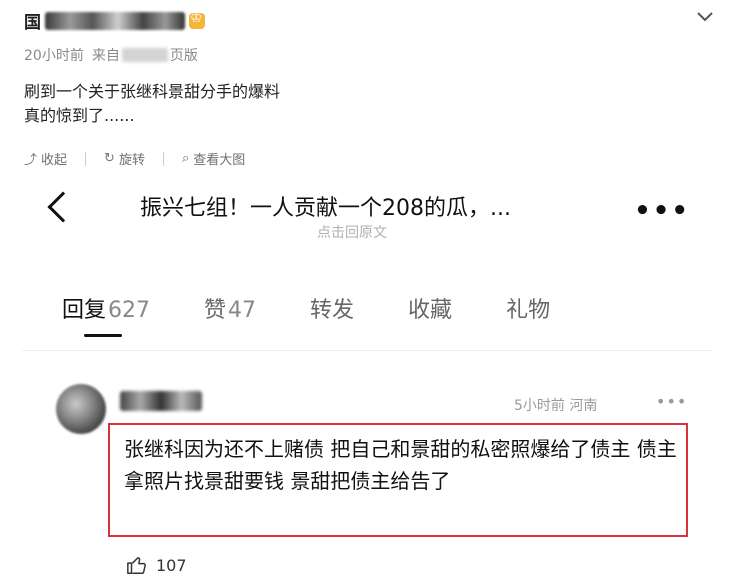 The height and width of the screenshot is (585, 735). Describe the element at coordinates (183, 56) in the screenshot. I see `post-source-suffix: 页版` at that location.